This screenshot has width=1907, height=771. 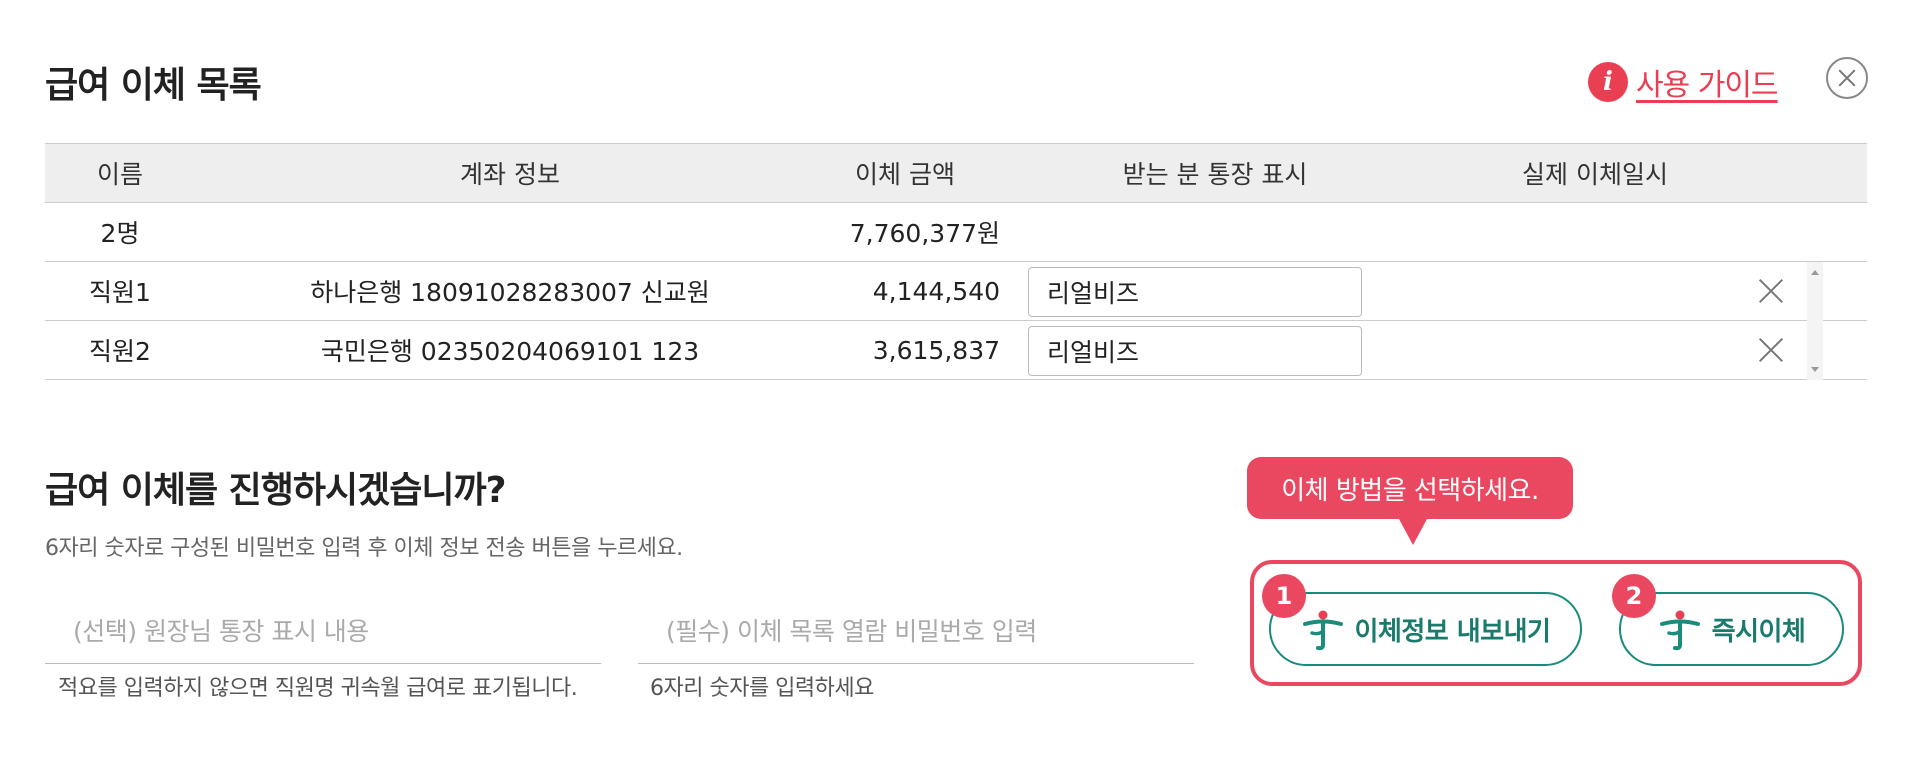 I want to click on password-field, so click(x=916, y=632).